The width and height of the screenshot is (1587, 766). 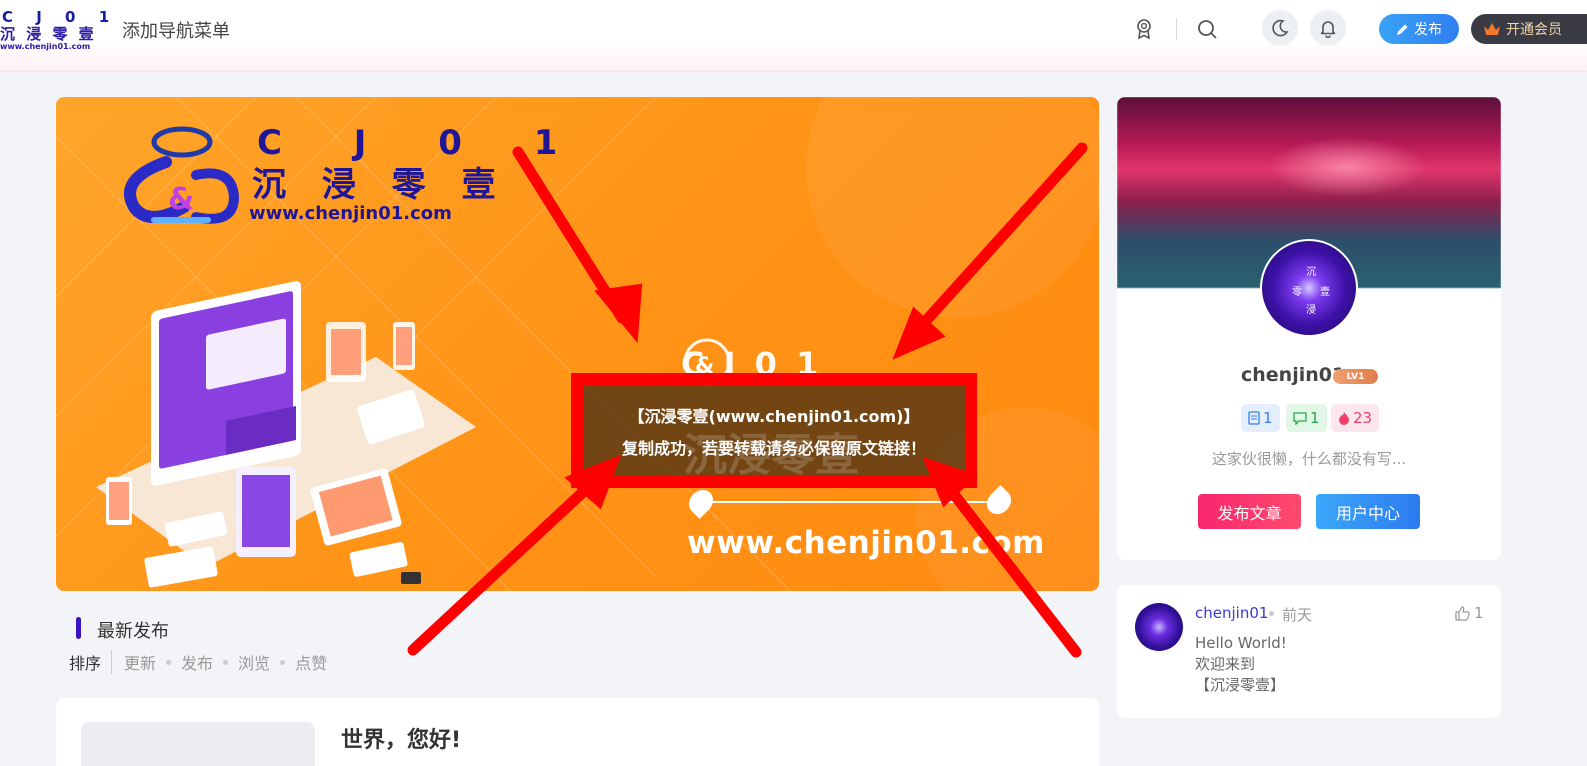 What do you see at coordinates (311, 662) in the screenshot?
I see `sort-option-likes: 点赞` at bounding box center [311, 662].